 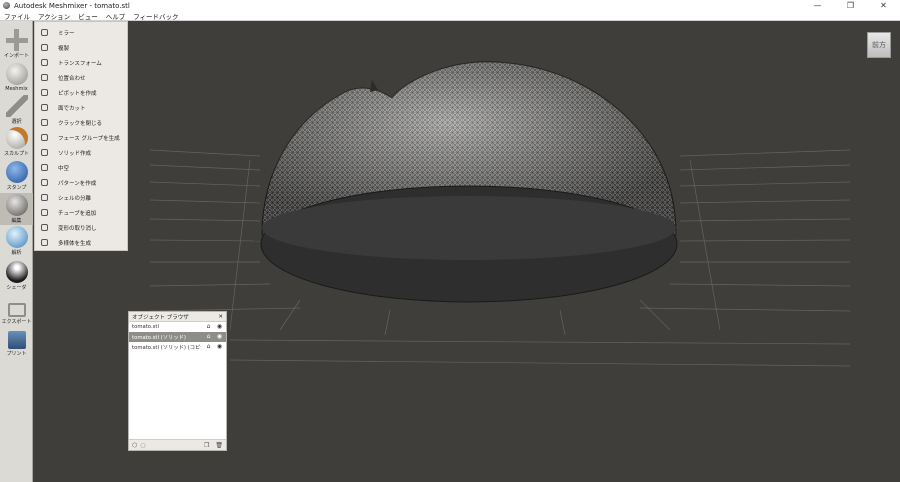 I want to click on refresh-icon: ◌, so click(x=142, y=445).